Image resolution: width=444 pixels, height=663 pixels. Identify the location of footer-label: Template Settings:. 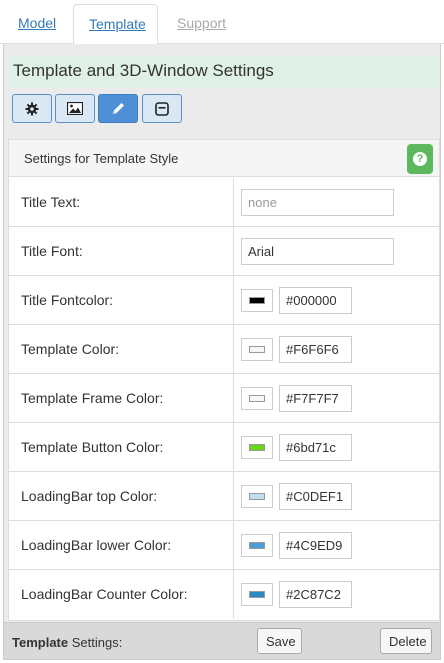
(67, 642).